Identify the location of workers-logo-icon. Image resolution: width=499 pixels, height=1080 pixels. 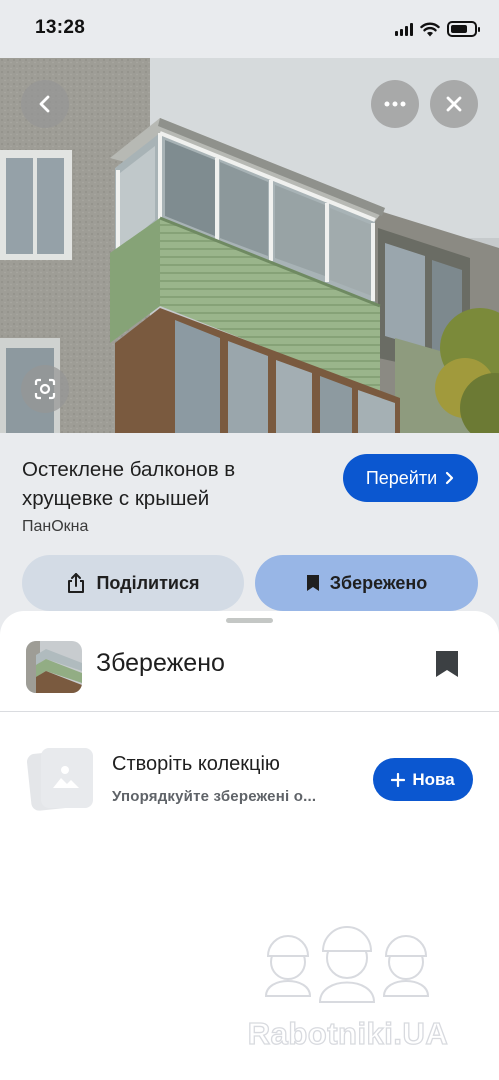
(347, 964).